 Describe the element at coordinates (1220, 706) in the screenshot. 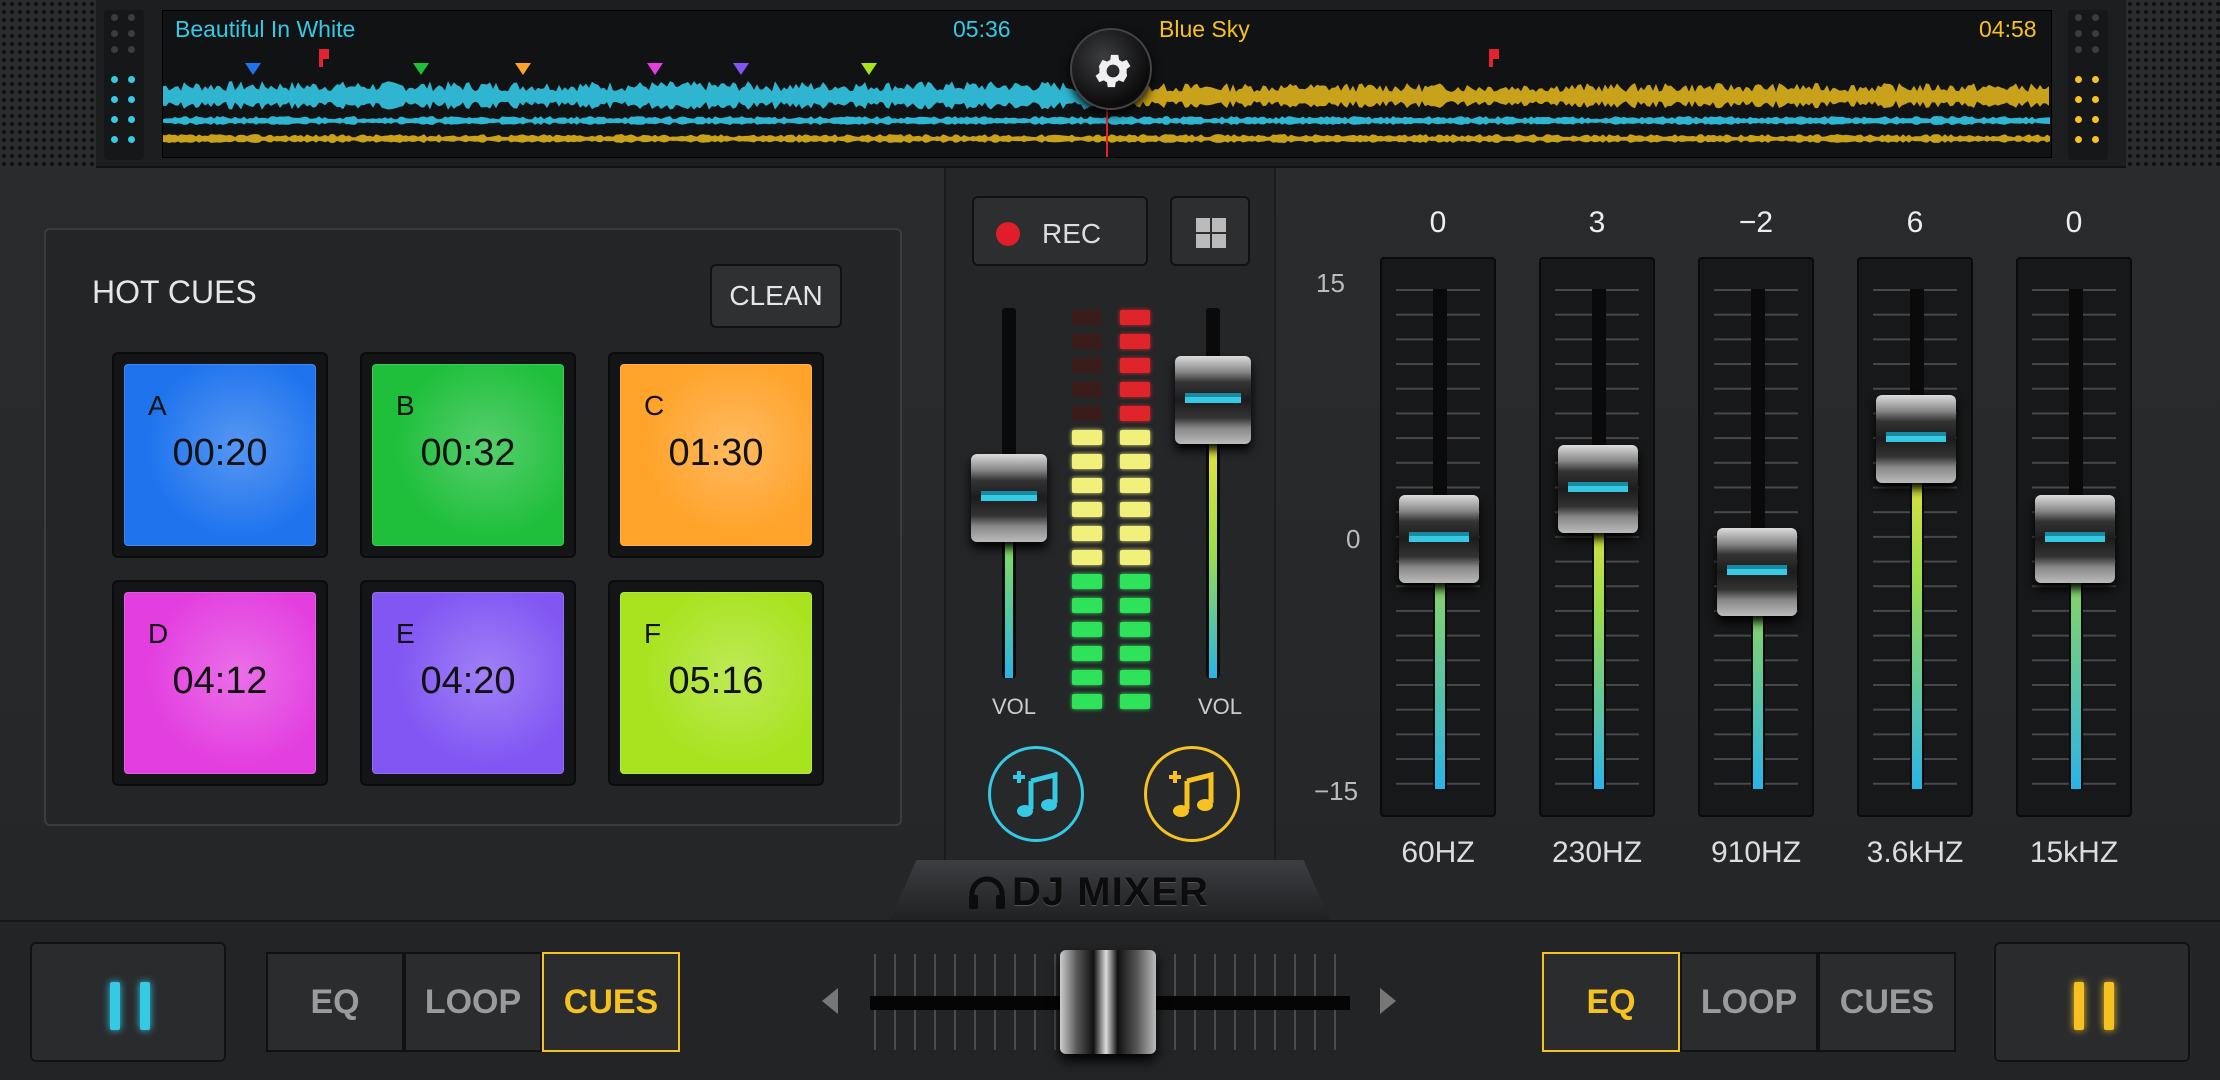

I see `volume-right-label: VOL` at that location.